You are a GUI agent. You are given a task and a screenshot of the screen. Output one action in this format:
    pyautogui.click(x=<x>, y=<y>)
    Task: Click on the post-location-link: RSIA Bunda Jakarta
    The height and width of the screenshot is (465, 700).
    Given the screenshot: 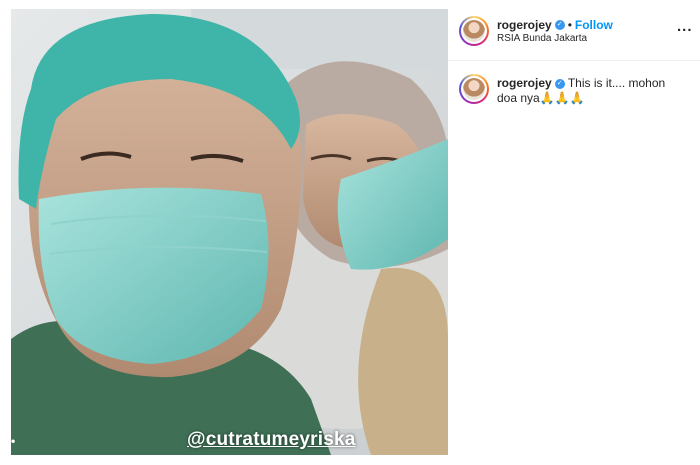 What is the action you would take?
    pyautogui.click(x=542, y=38)
    